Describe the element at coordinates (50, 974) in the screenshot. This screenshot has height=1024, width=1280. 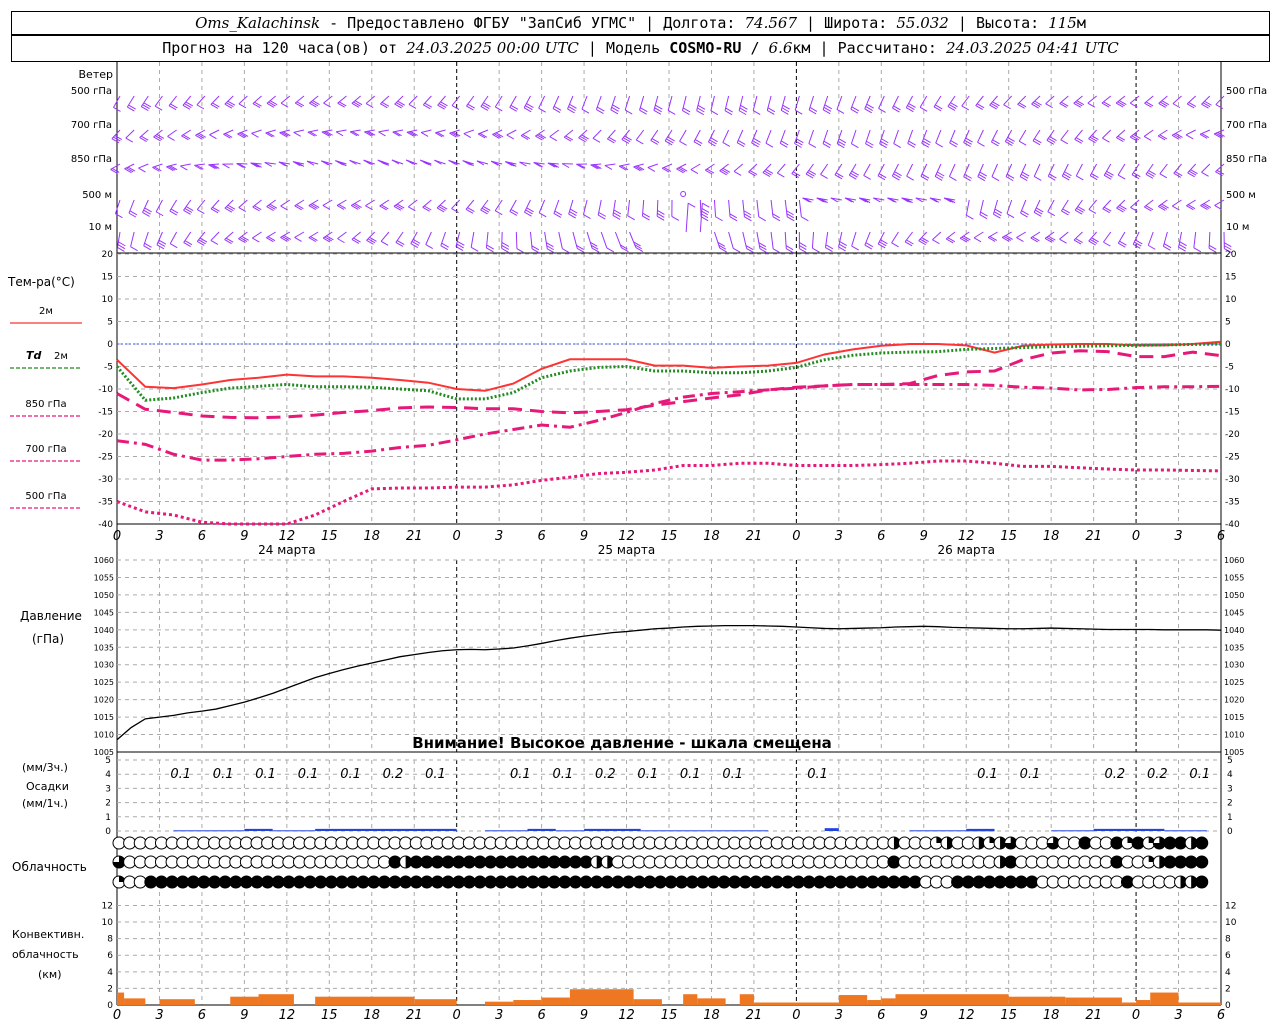
I see `conv-title-3: (км)` at that location.